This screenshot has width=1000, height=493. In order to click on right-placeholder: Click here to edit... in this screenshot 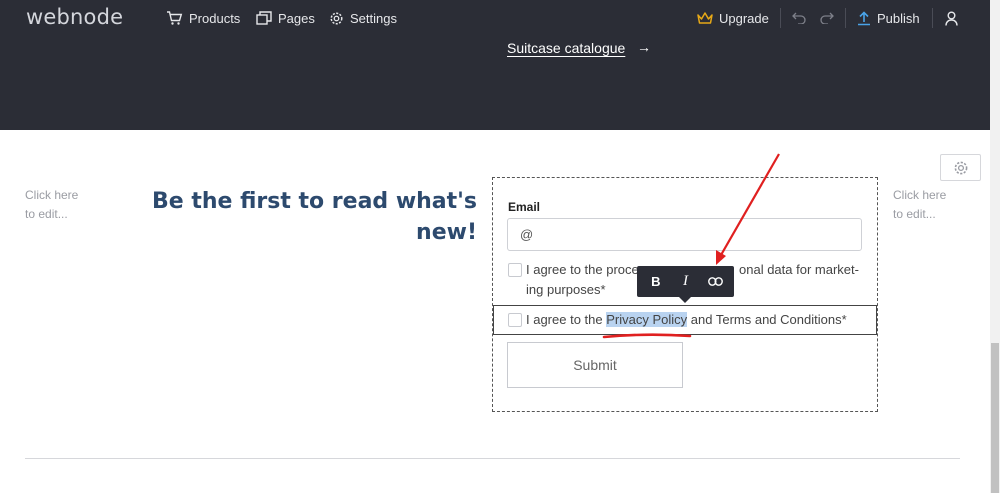, I will do `click(919, 205)`.